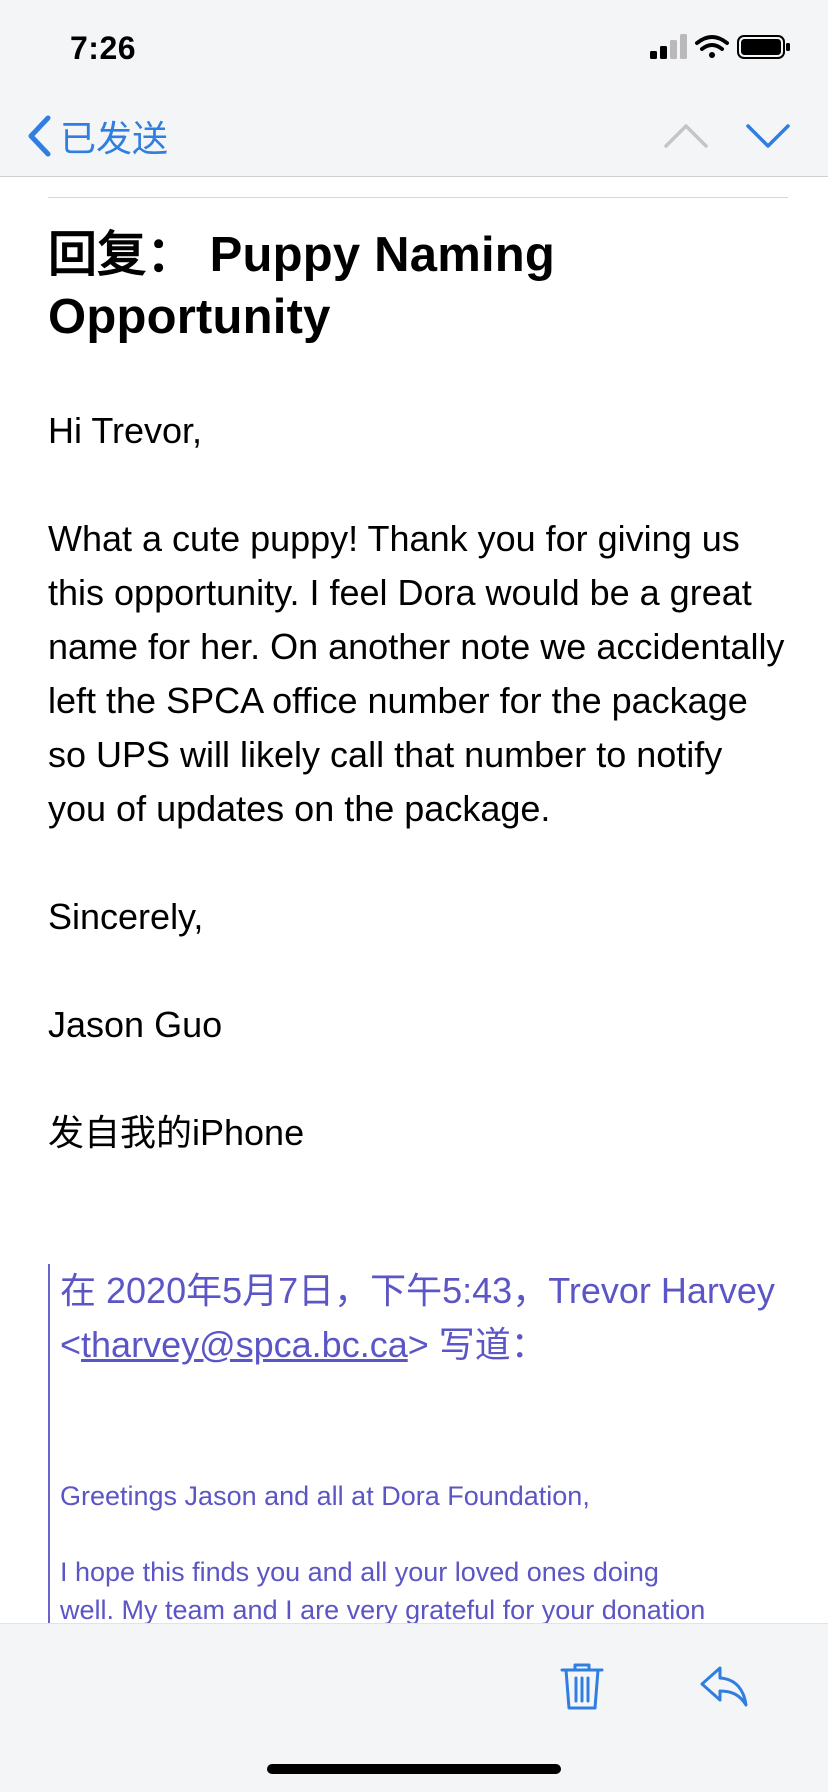 The height and width of the screenshot is (1792, 828). I want to click on reply-icon, so click(724, 1686).